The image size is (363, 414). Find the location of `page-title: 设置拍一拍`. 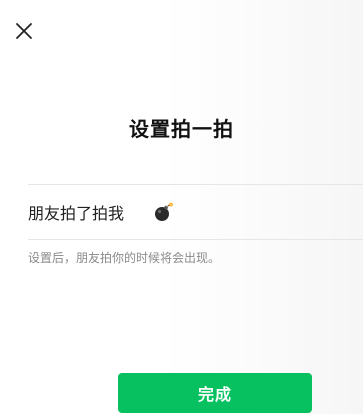

page-title: 设置拍一拍 is located at coordinates (181, 129).